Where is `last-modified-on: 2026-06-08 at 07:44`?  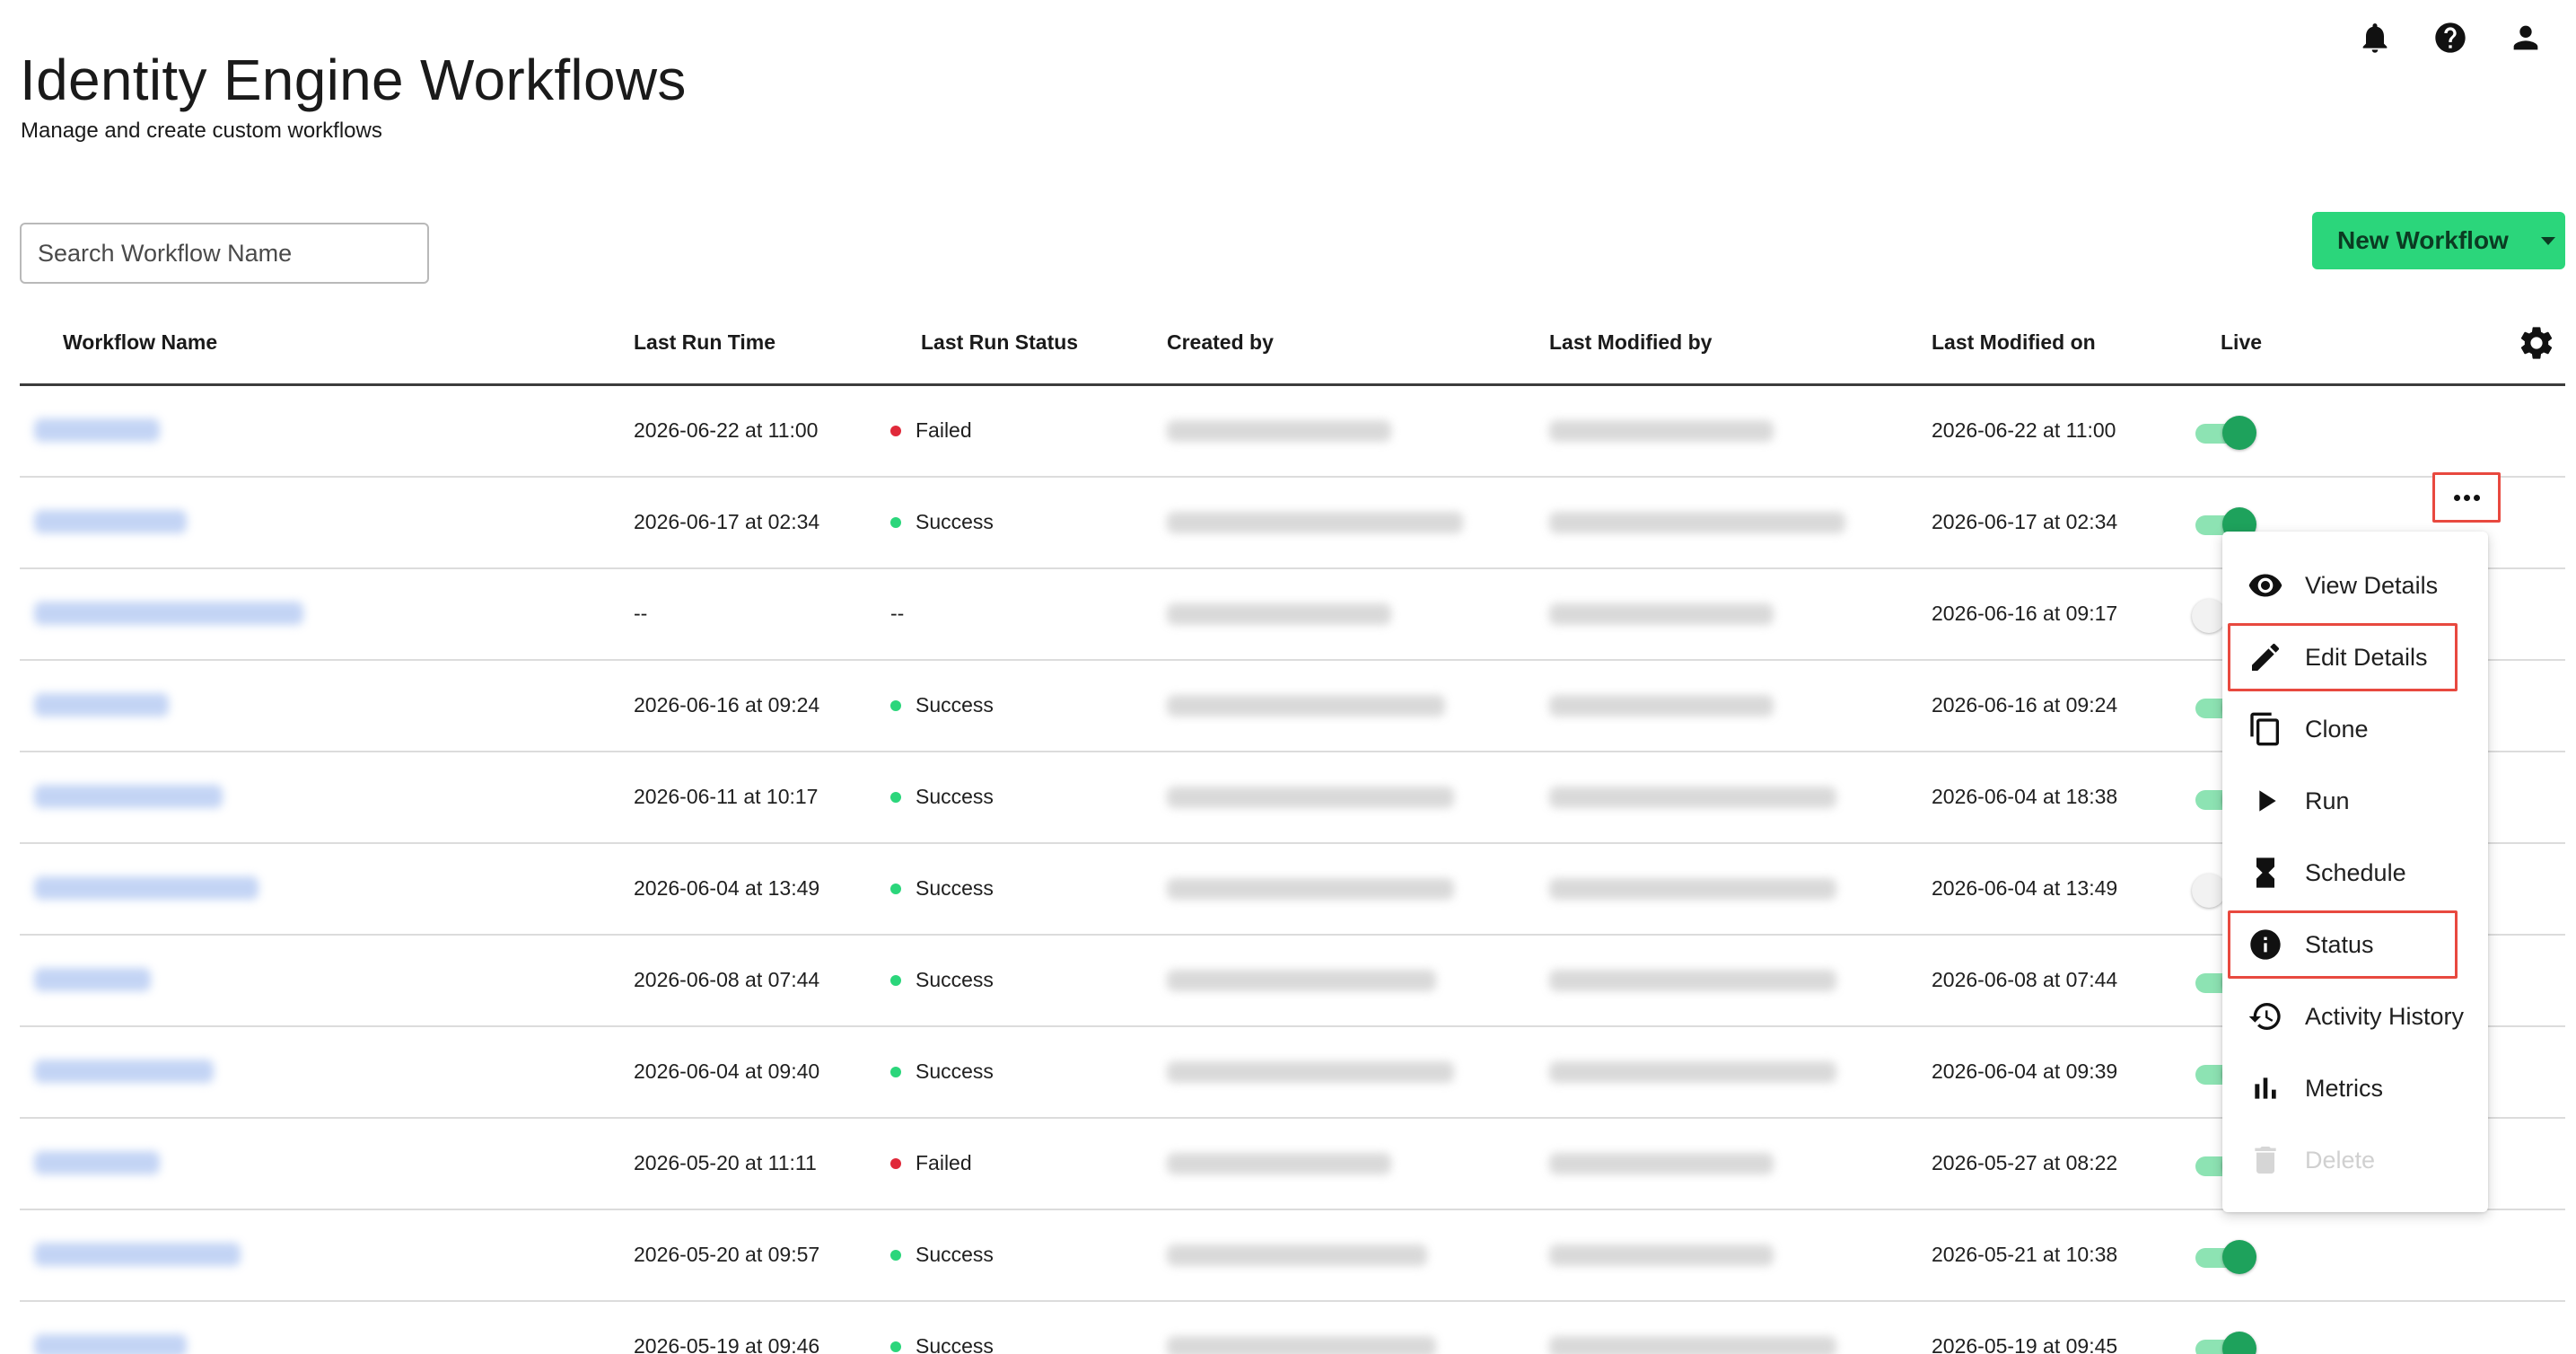
last-modified-on: 2026-06-08 at 07:44 is located at coordinates (2025, 979).